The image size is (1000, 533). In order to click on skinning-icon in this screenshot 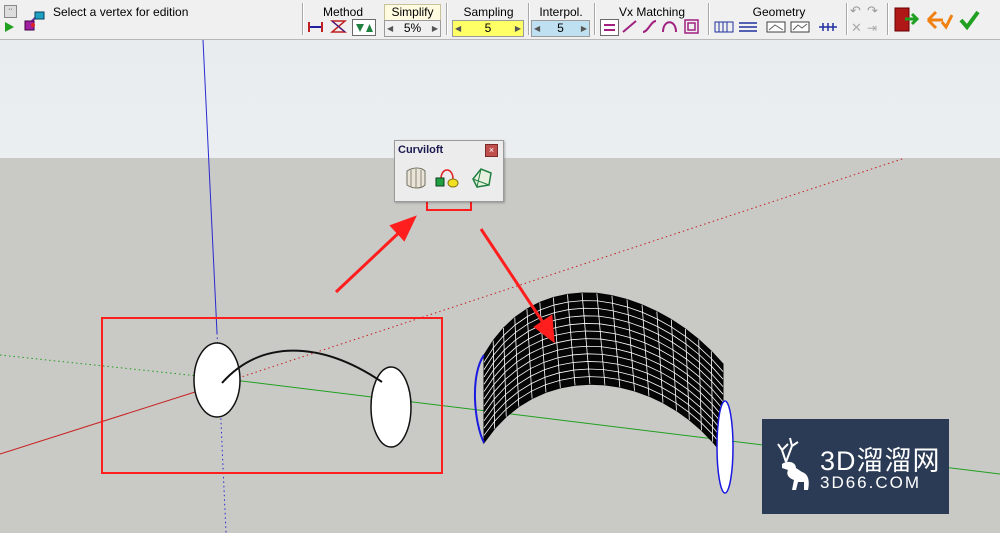, I will do `click(482, 178)`.